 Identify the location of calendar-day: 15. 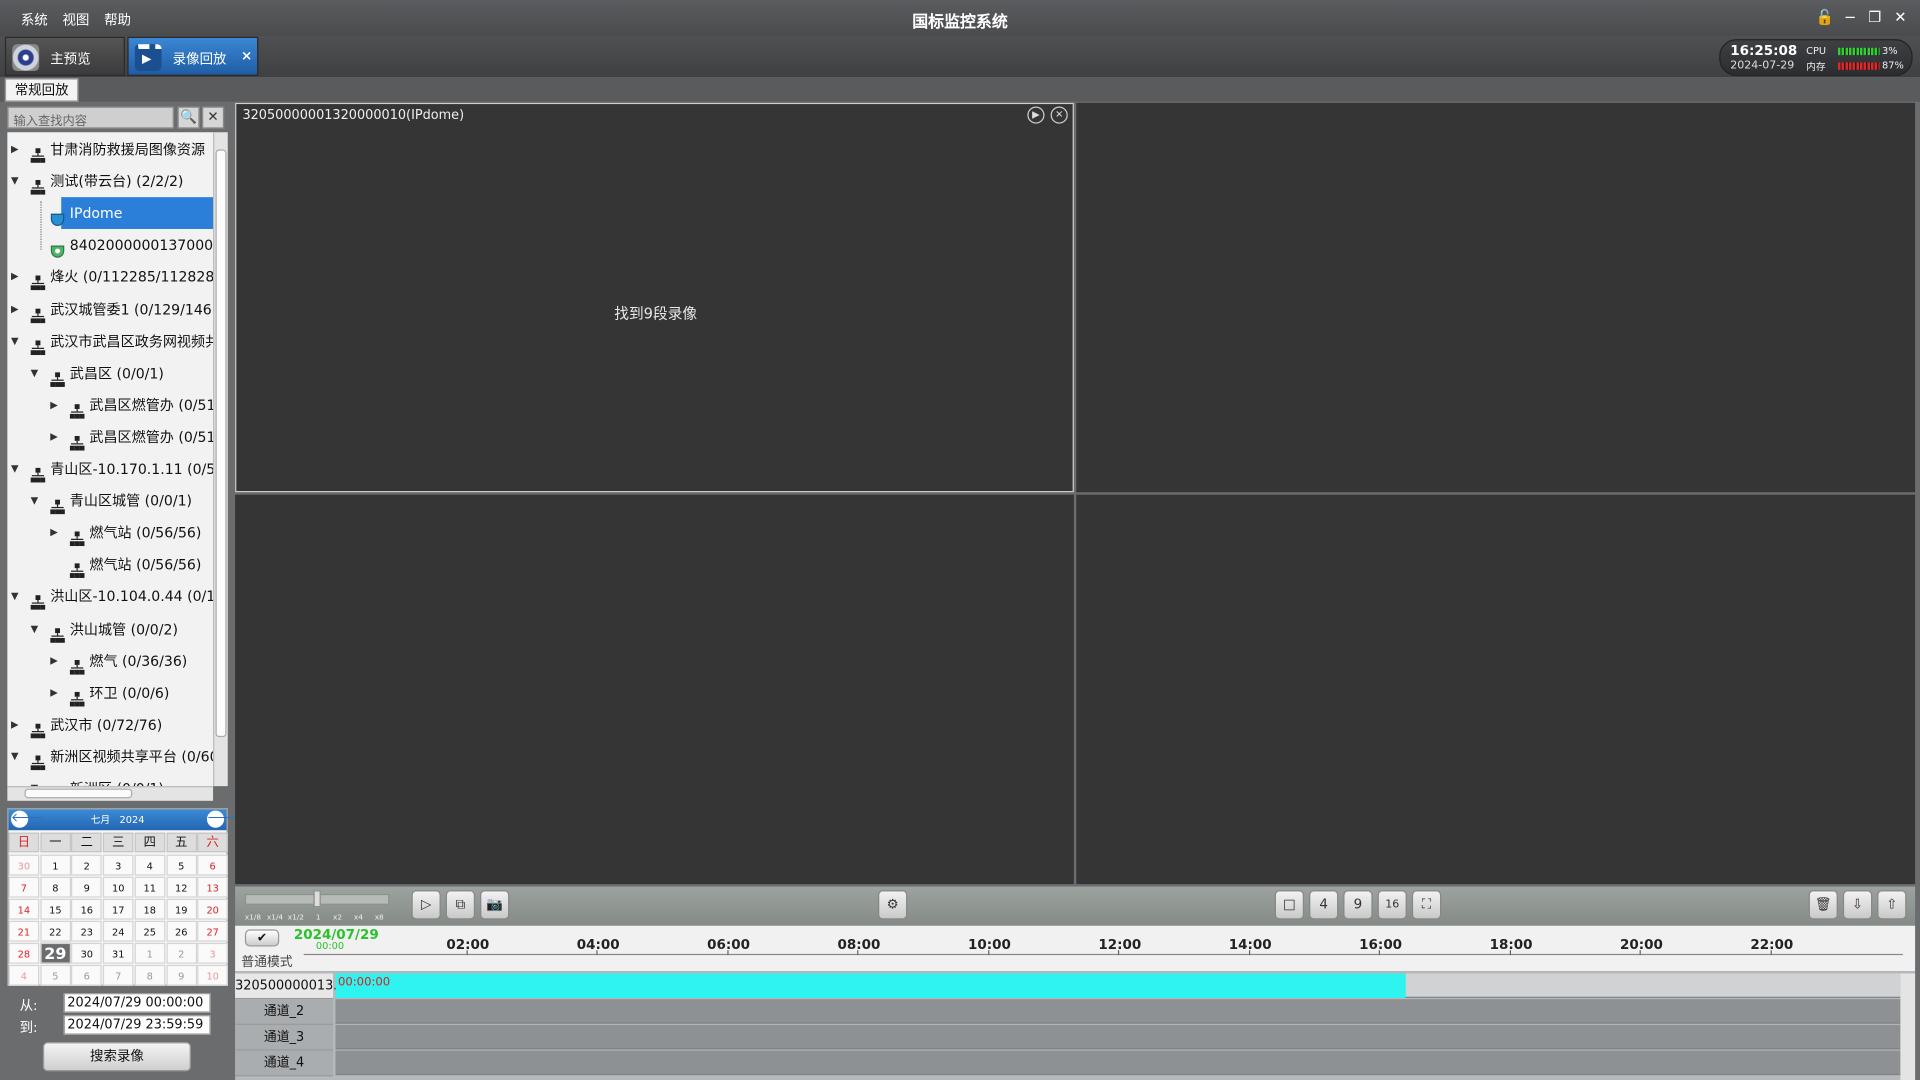
(55, 909).